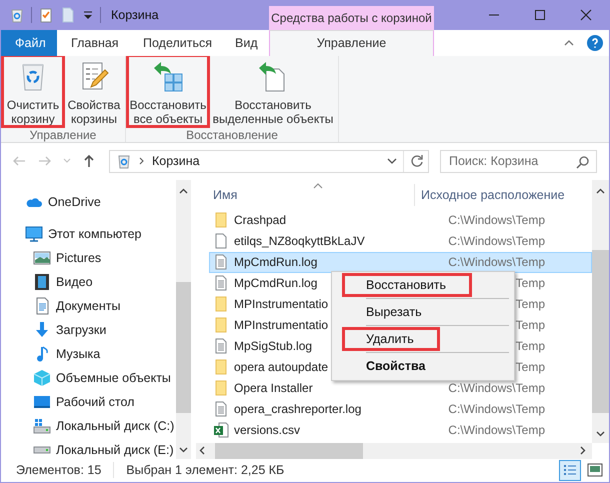 The image size is (610, 483). Describe the element at coordinates (135, 15) in the screenshot. I see `window-title: Корзина` at that location.